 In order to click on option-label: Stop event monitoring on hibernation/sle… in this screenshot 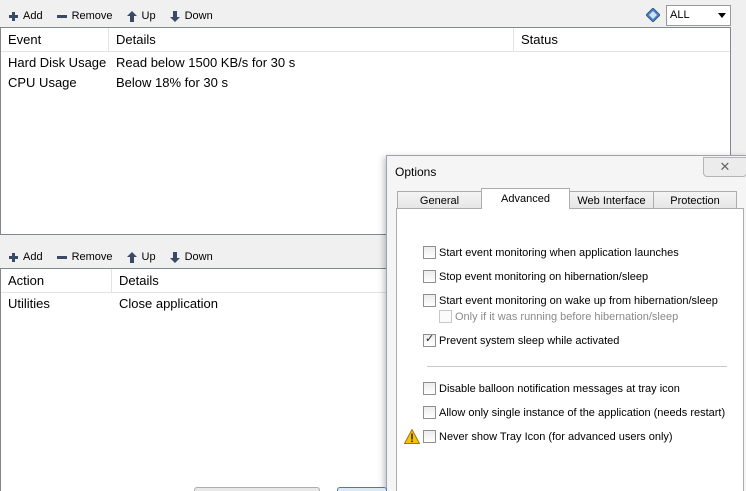, I will do `click(544, 276)`.